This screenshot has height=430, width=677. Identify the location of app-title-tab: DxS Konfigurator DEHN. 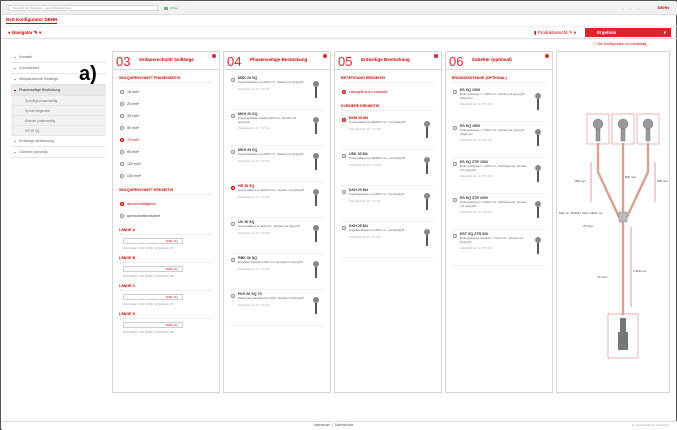
(32, 20).